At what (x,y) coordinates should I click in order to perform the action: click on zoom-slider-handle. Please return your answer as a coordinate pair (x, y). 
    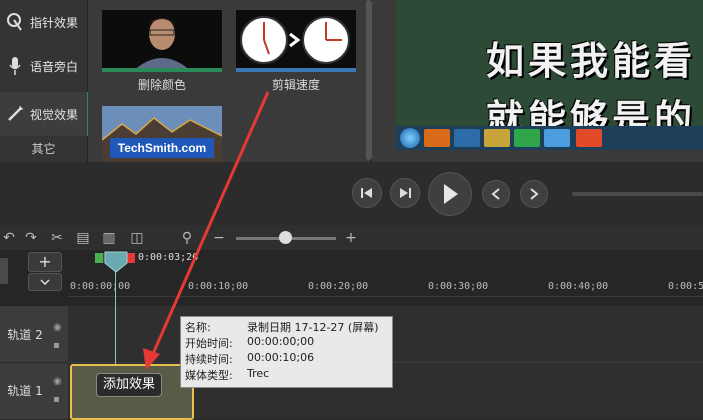
    Looking at the image, I should click on (285, 237).